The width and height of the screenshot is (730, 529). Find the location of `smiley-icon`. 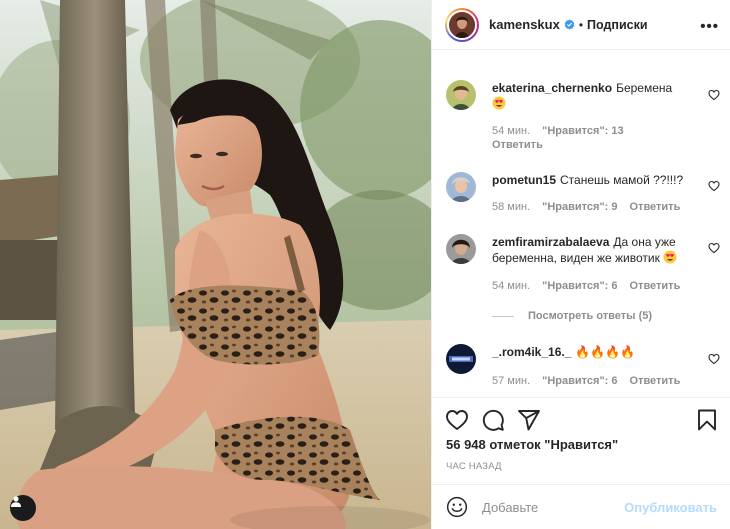

smiley-icon is located at coordinates (457, 507).